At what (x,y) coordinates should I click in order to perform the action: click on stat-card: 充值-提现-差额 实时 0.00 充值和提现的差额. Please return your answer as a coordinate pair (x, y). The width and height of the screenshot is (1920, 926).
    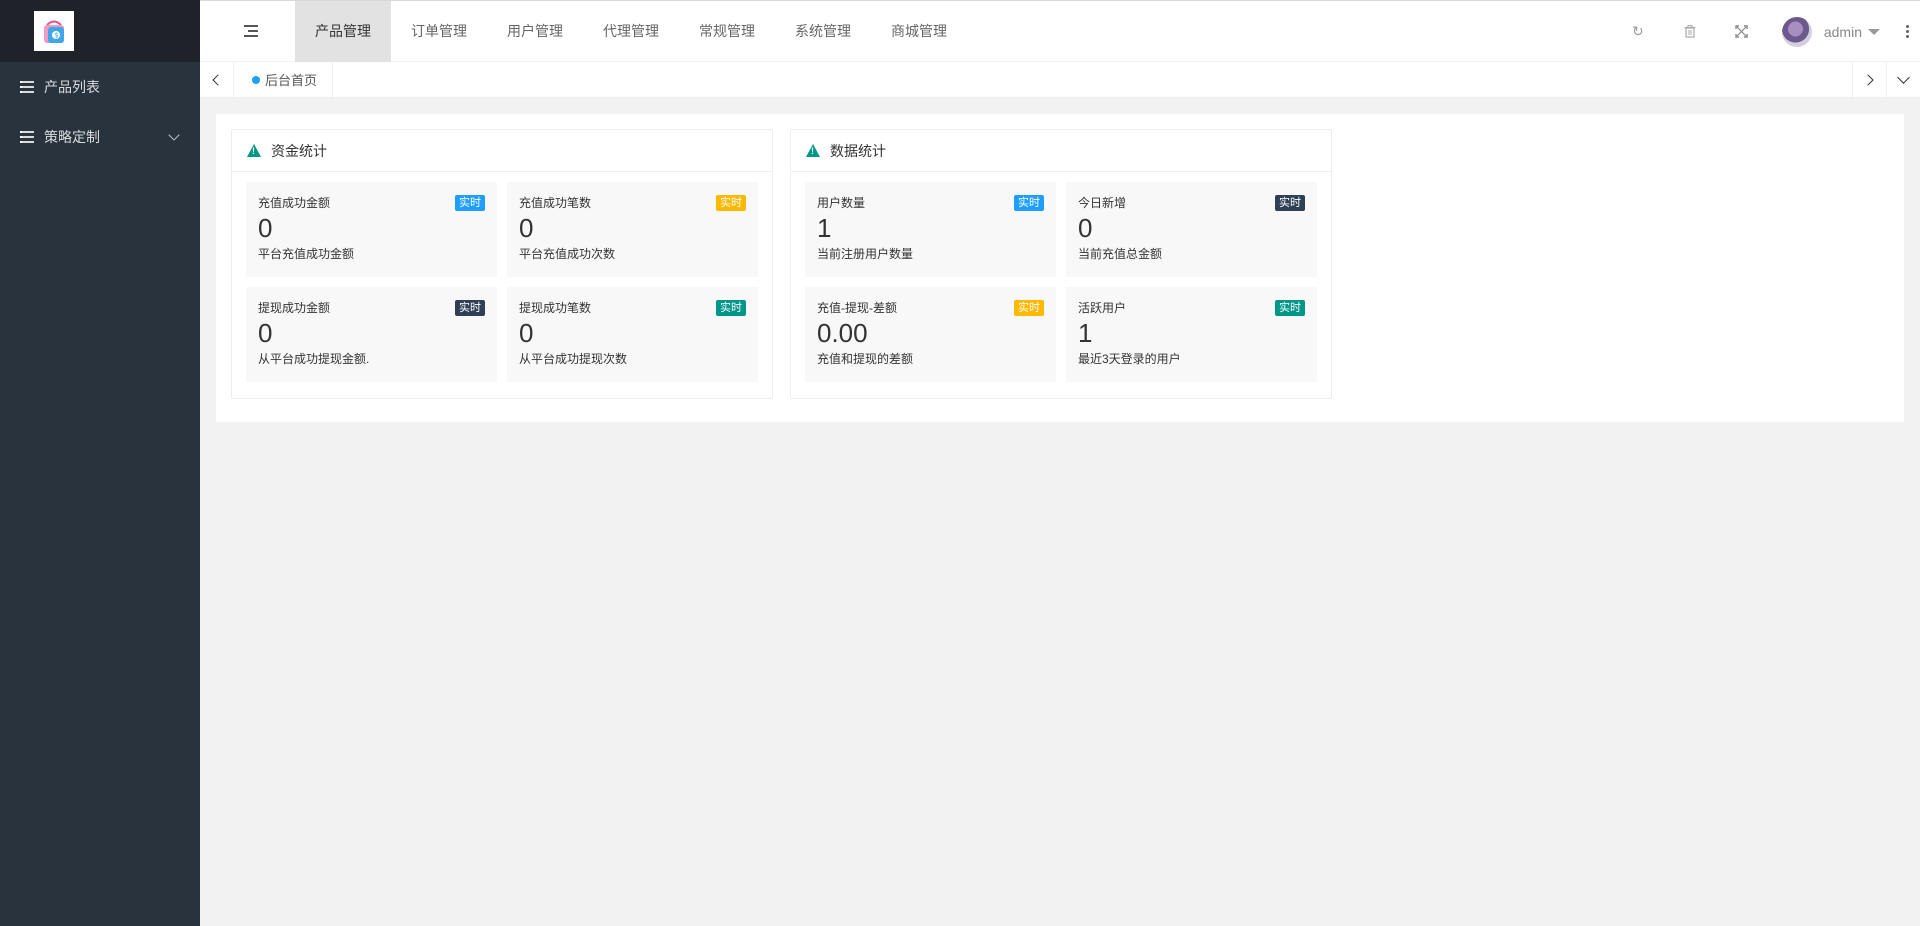
    Looking at the image, I should click on (930, 334).